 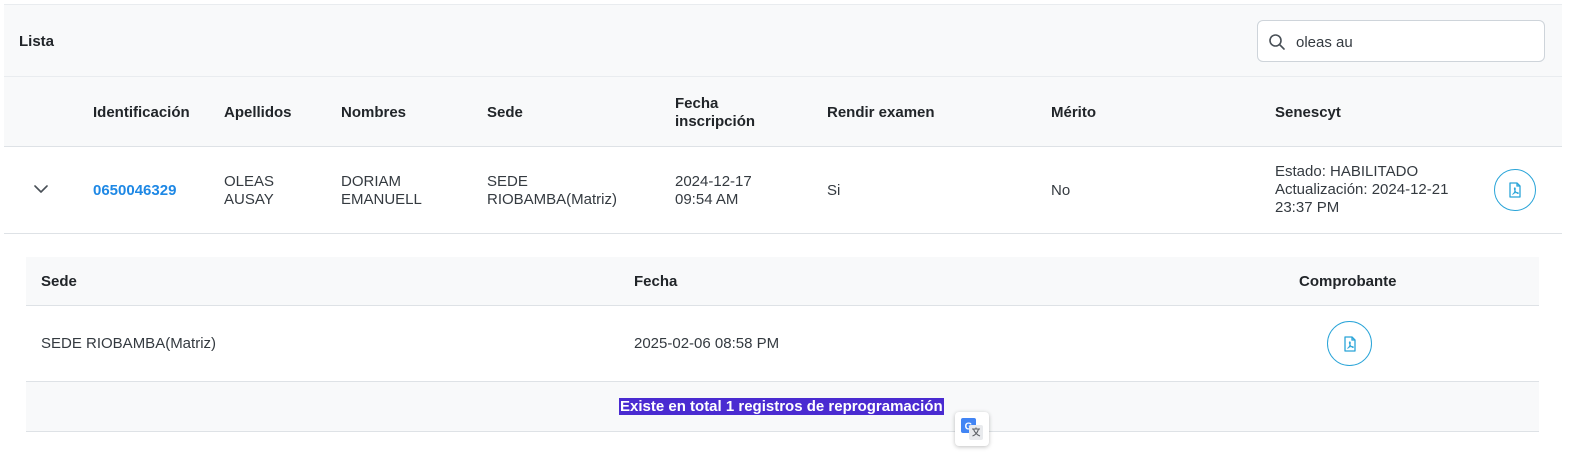 What do you see at coordinates (1307, 207) in the screenshot?
I see `senescyt-hora: 23:37 PM` at bounding box center [1307, 207].